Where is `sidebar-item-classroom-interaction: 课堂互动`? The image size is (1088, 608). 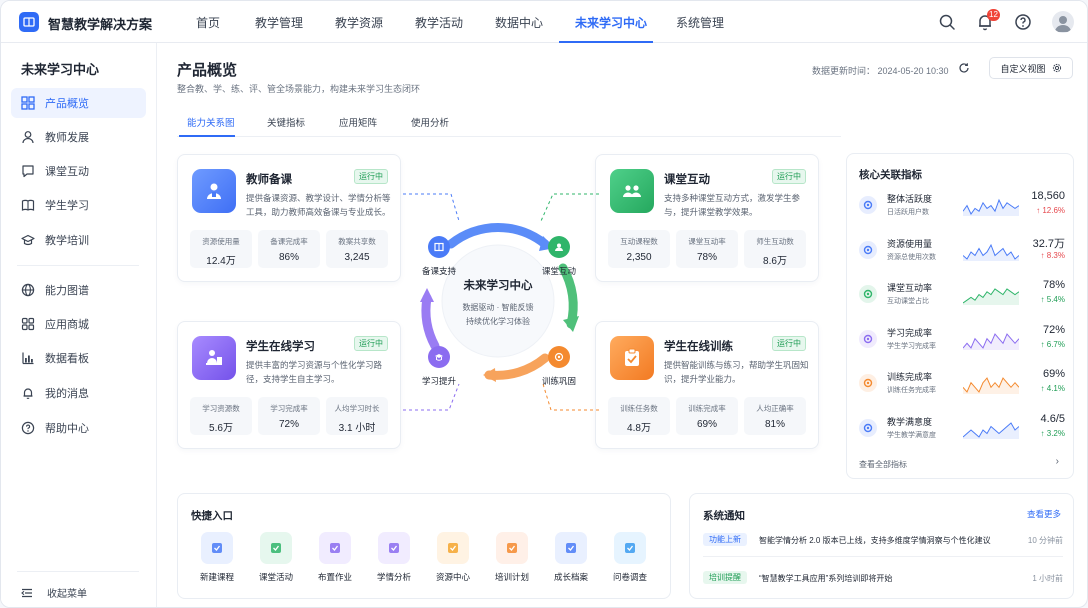 sidebar-item-classroom-interaction: 课堂互动 is located at coordinates (78, 171).